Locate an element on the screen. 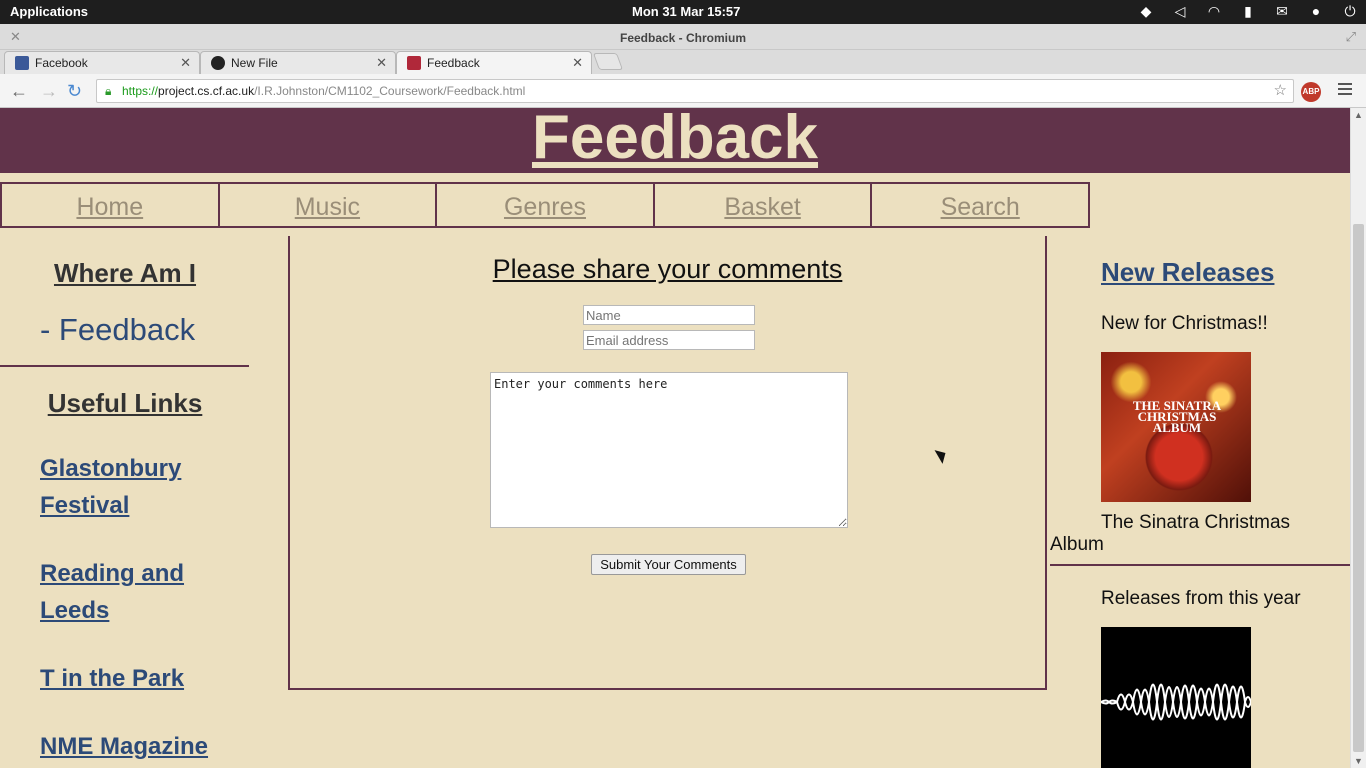 The width and height of the screenshot is (1366, 768). lock-icon: 🔒︎ is located at coordinates (108, 91).